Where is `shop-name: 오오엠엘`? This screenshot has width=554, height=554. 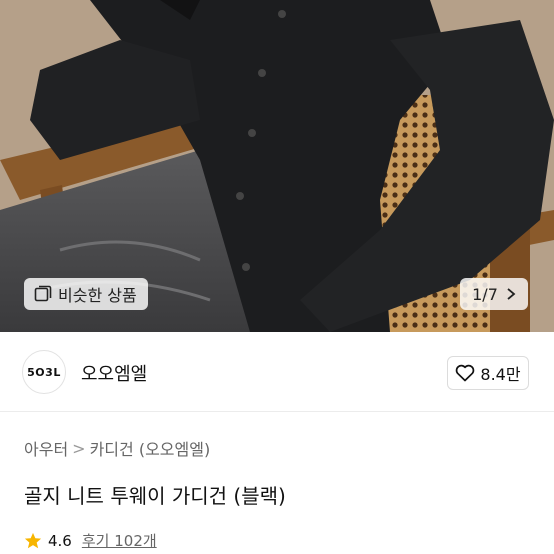 shop-name: 오오엠엘 is located at coordinates (114, 373).